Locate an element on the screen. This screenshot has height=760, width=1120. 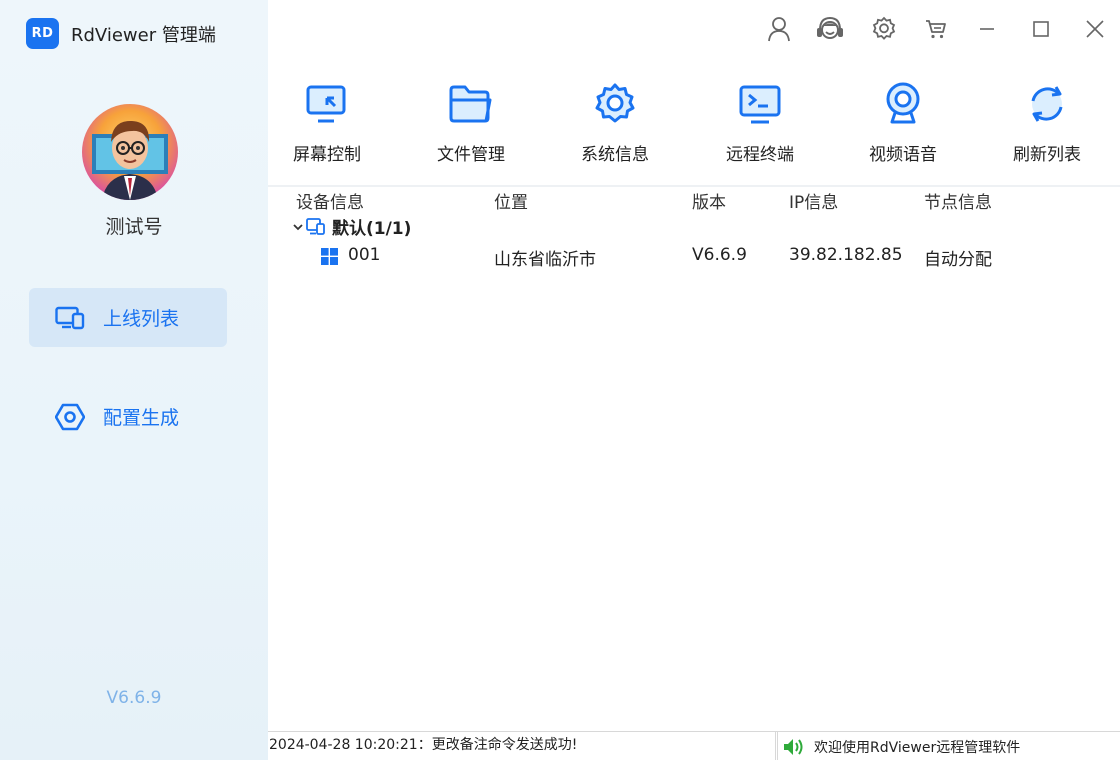
gear-icon is located at coordinates (615, 104).